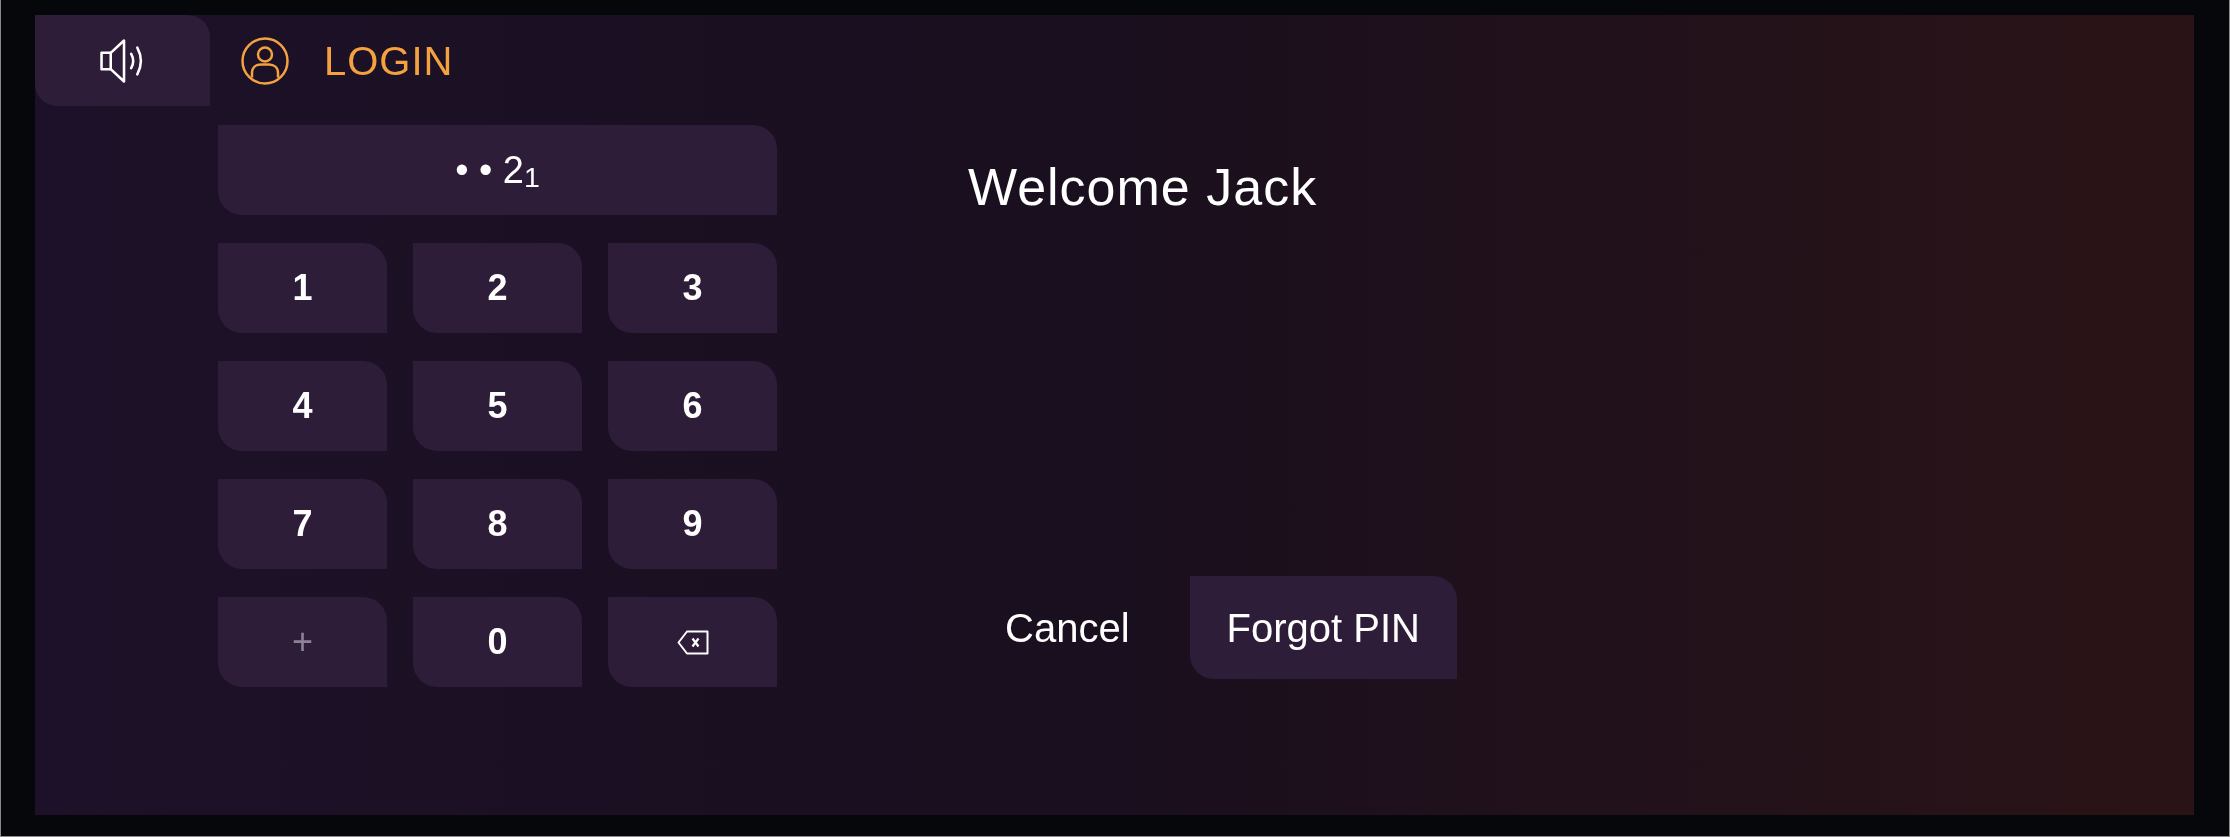 Image resolution: width=2230 pixels, height=837 pixels. I want to click on keypad-key: 7, so click(302, 524).